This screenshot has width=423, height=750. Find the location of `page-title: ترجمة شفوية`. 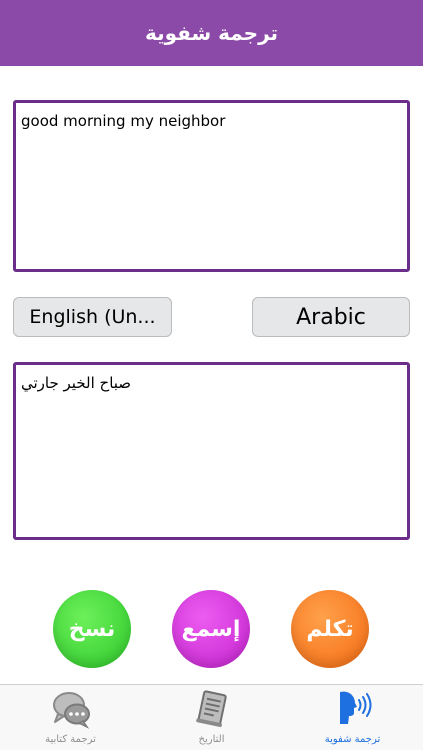

page-title: ترجمة شفوية is located at coordinates (211, 33).